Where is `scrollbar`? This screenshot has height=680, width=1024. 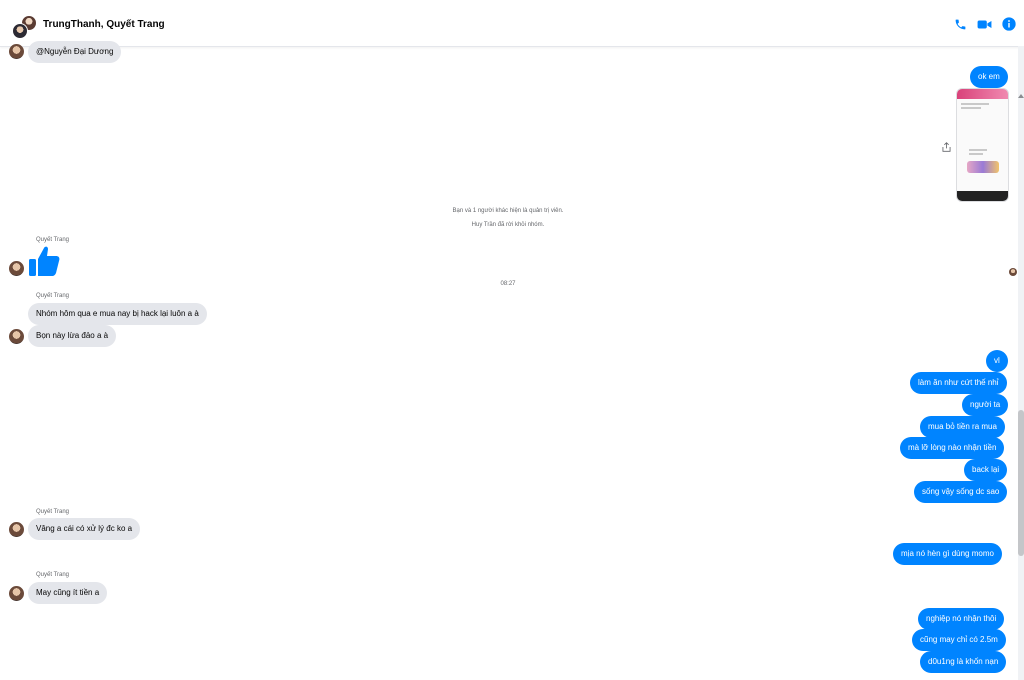 scrollbar is located at coordinates (1021, 363).